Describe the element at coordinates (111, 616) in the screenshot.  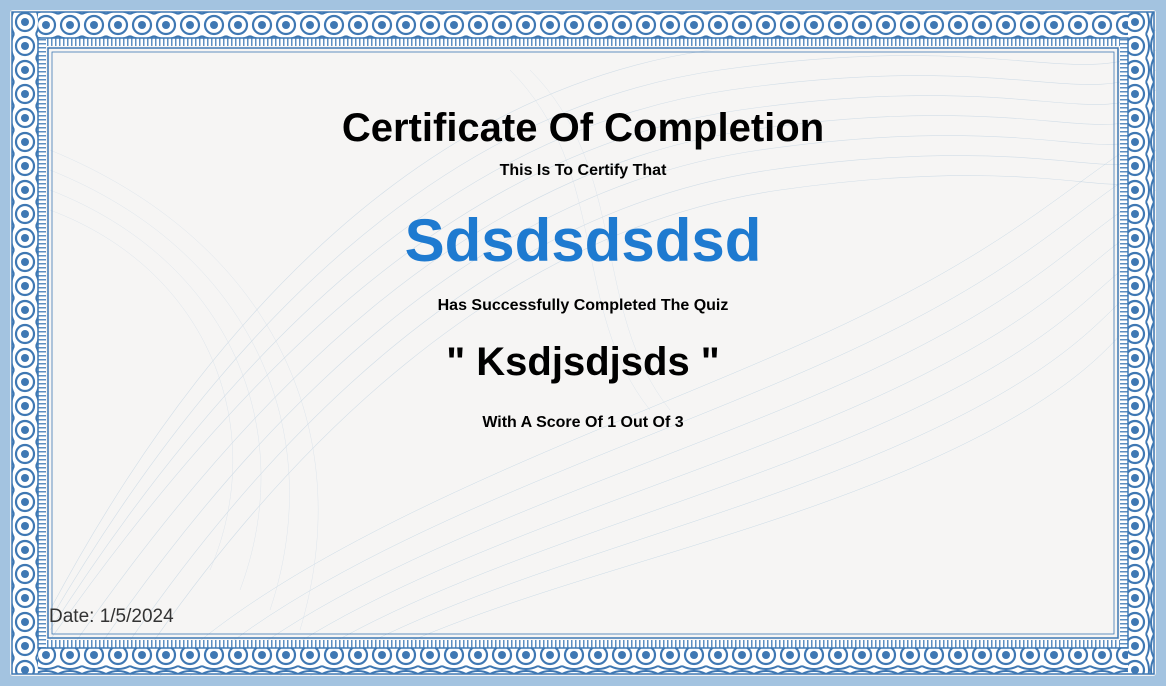
I see `completion-date: Date: 1/5/2024` at that location.